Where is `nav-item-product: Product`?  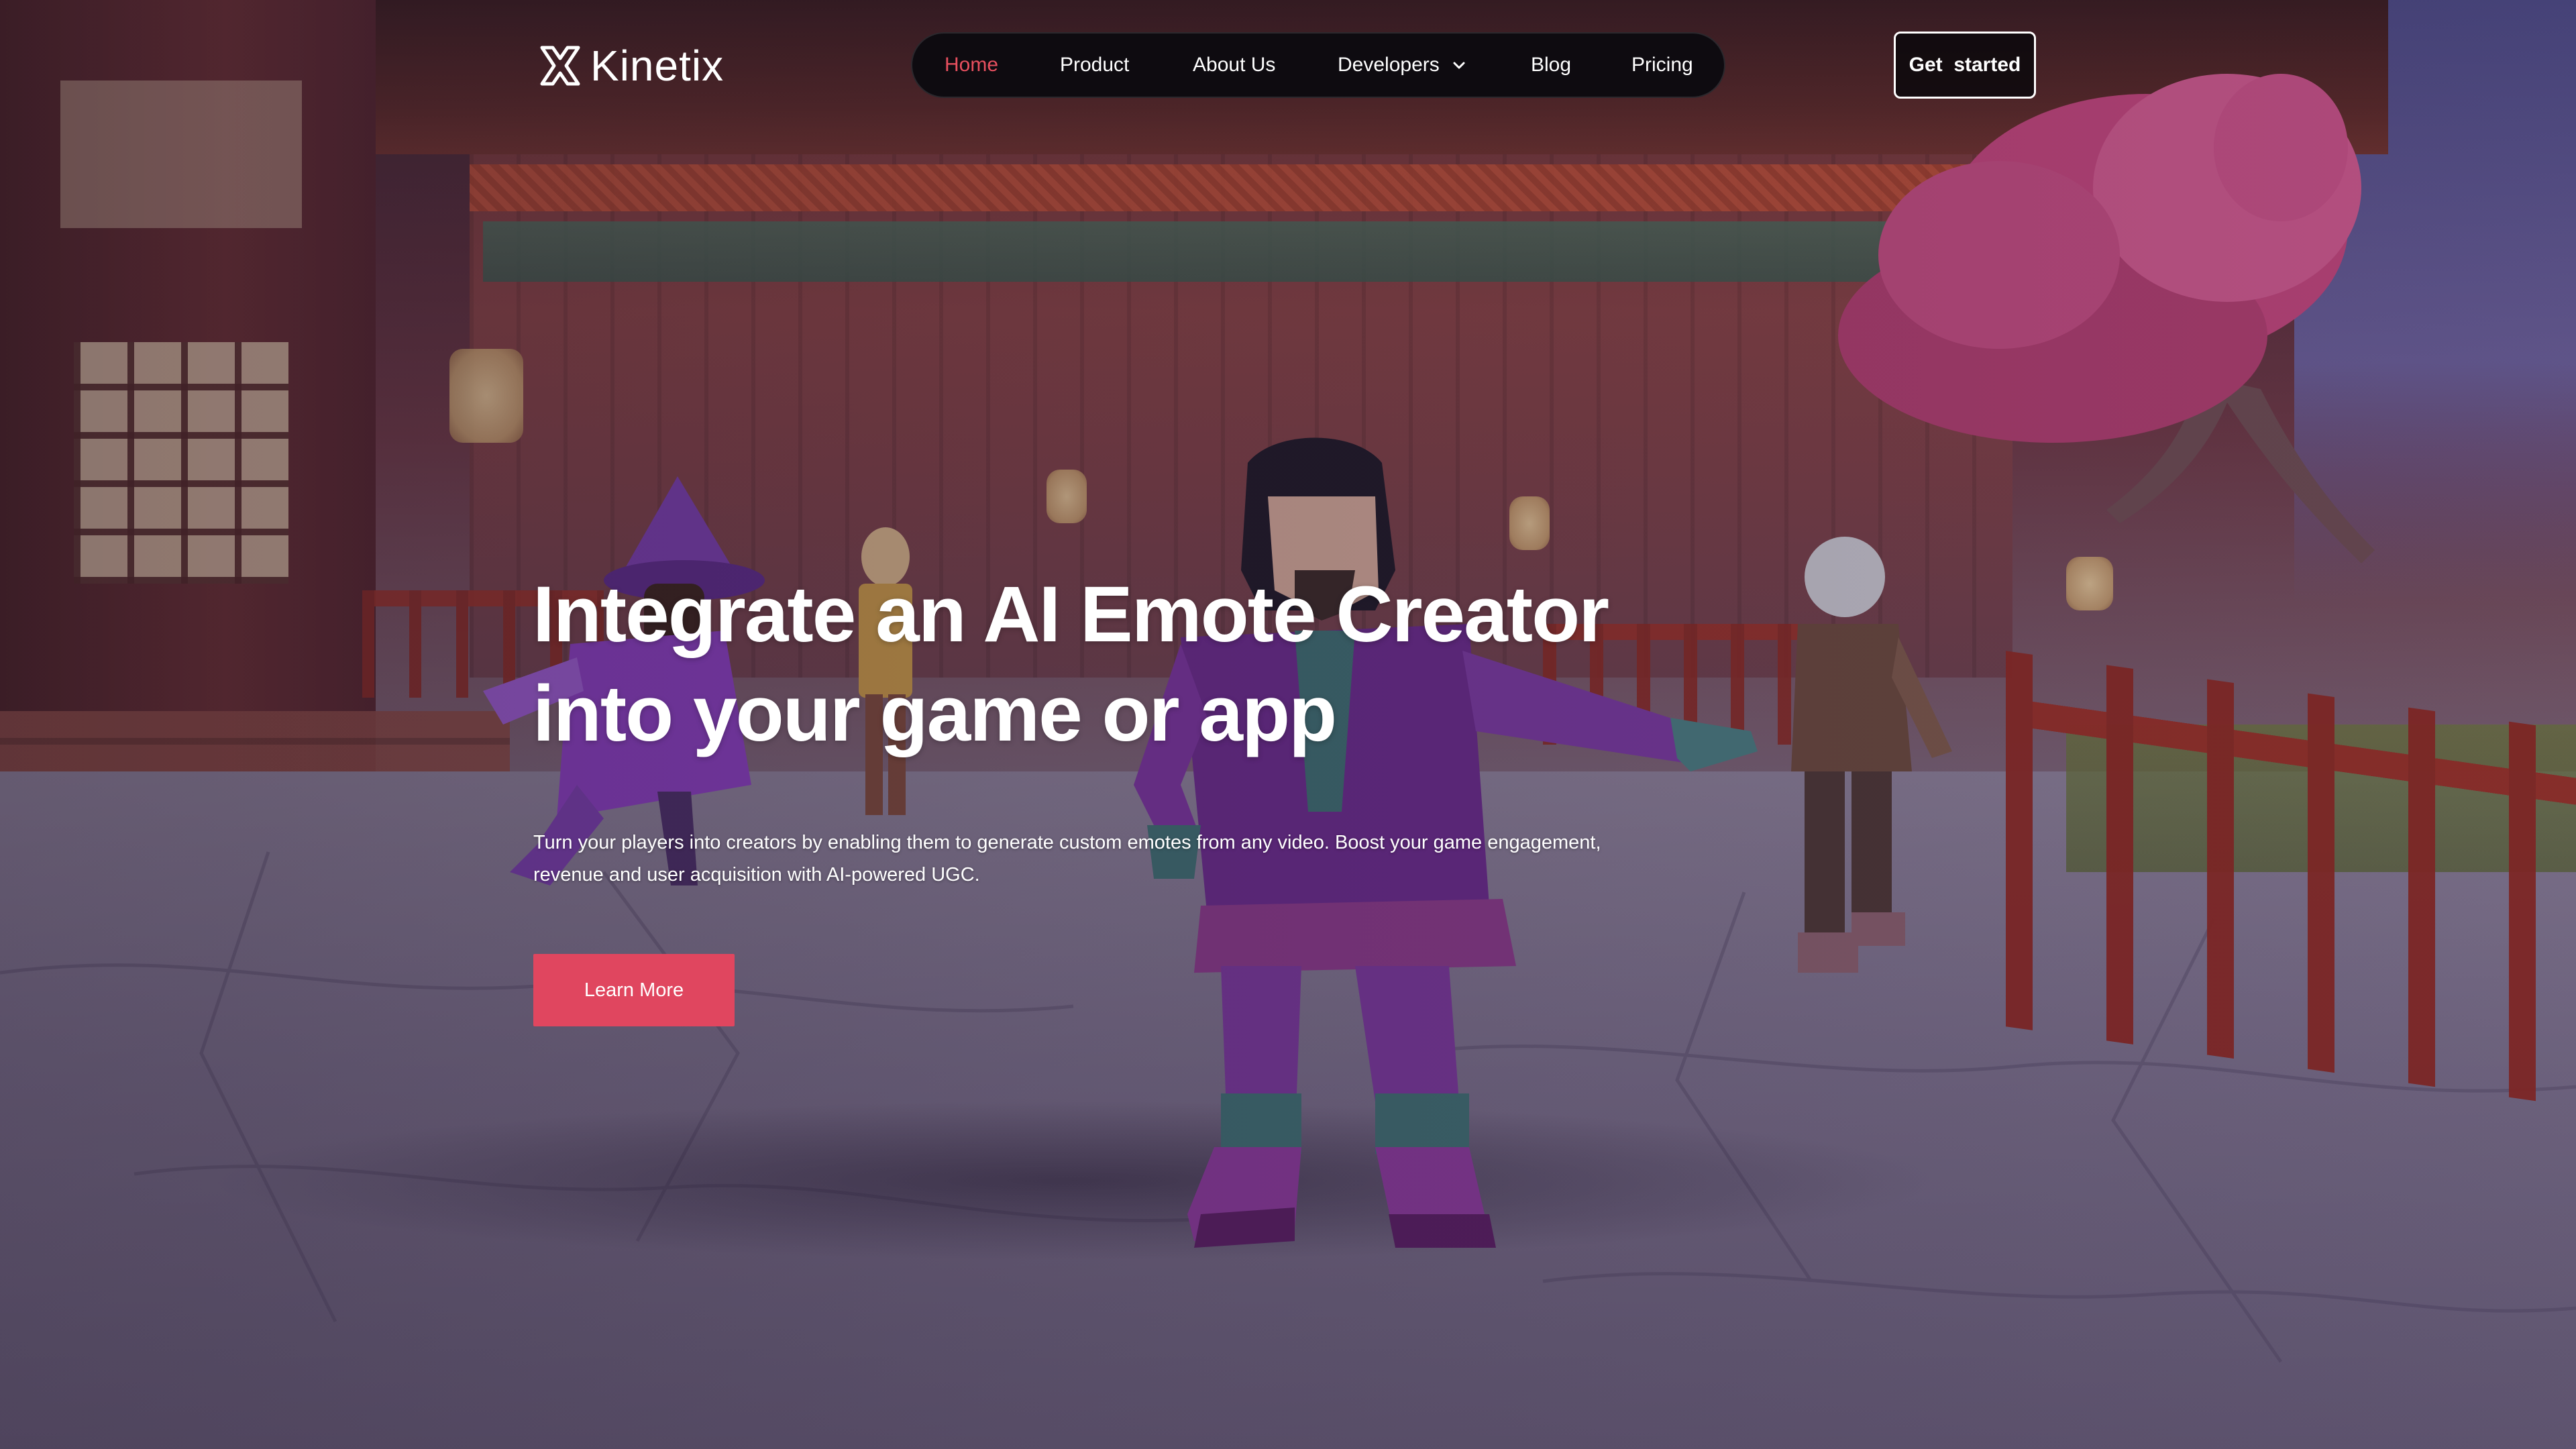 nav-item-product: Product is located at coordinates (1094, 65).